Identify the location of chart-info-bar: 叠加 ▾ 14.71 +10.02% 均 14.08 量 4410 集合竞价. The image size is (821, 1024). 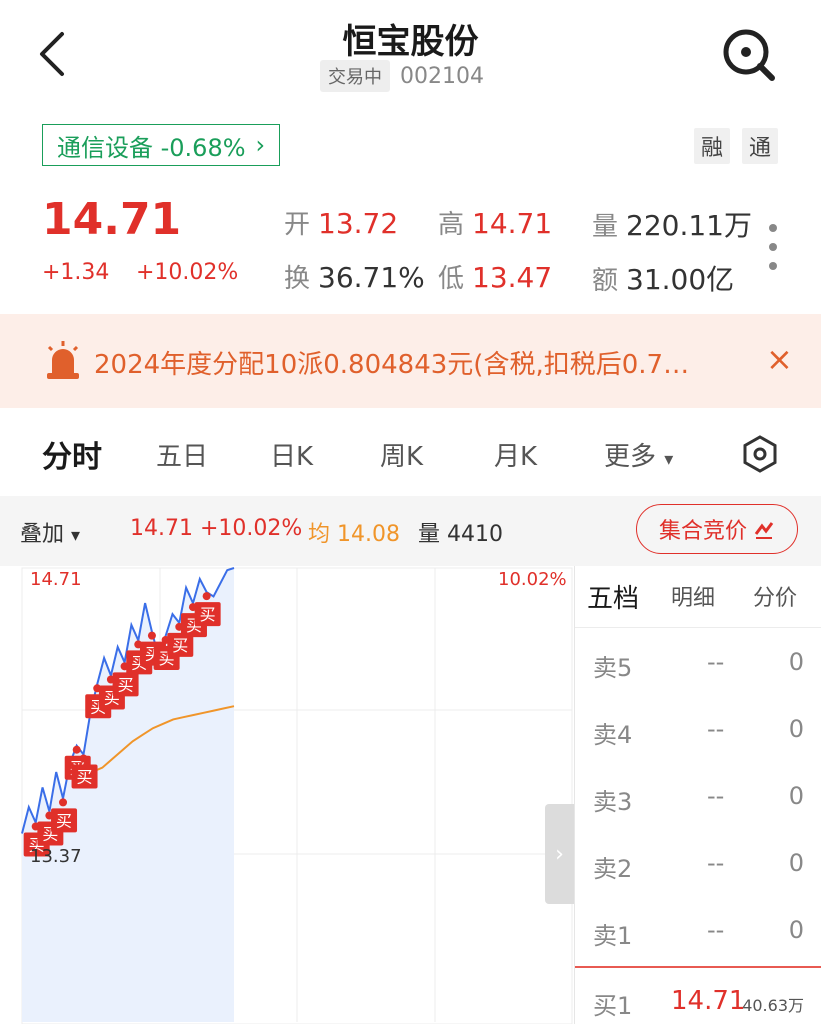
(410, 531).